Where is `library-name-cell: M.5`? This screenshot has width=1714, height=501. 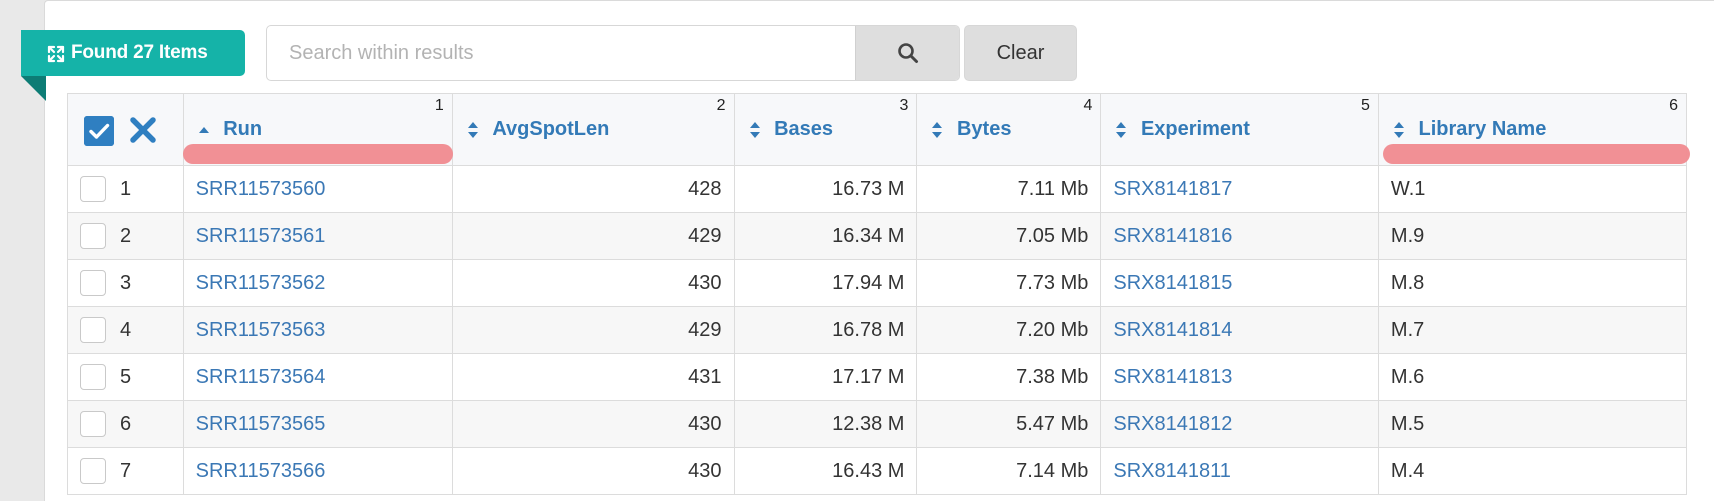 library-name-cell: M.5 is located at coordinates (1532, 424).